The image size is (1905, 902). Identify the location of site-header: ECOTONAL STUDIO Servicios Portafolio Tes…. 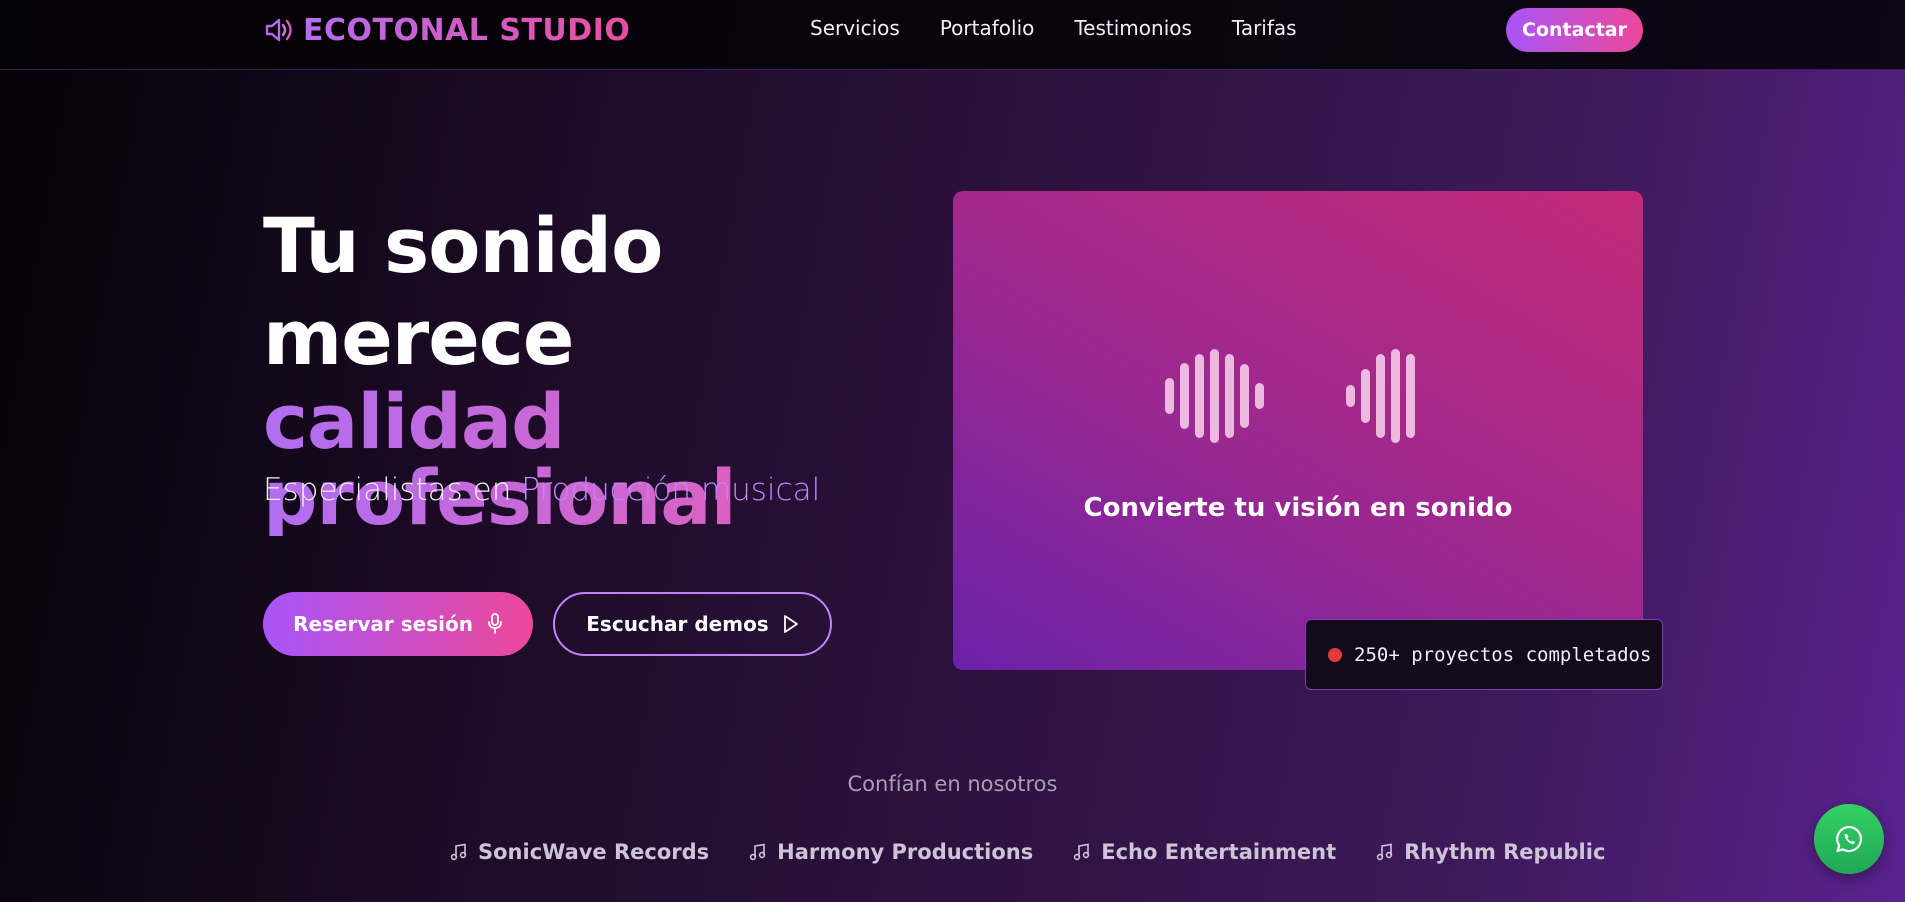
(952, 35).